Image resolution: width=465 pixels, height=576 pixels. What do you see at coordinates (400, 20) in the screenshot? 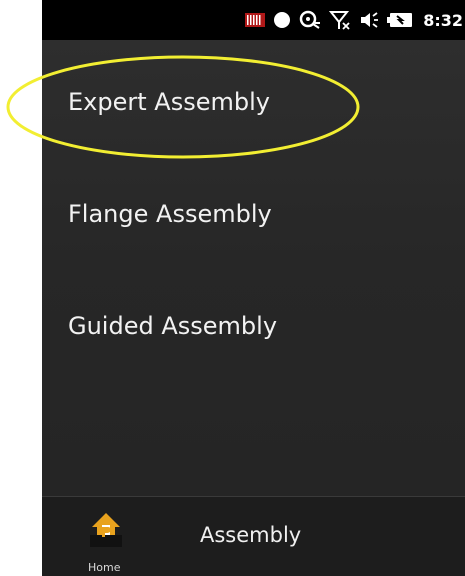
I see `battery-icon` at bounding box center [400, 20].